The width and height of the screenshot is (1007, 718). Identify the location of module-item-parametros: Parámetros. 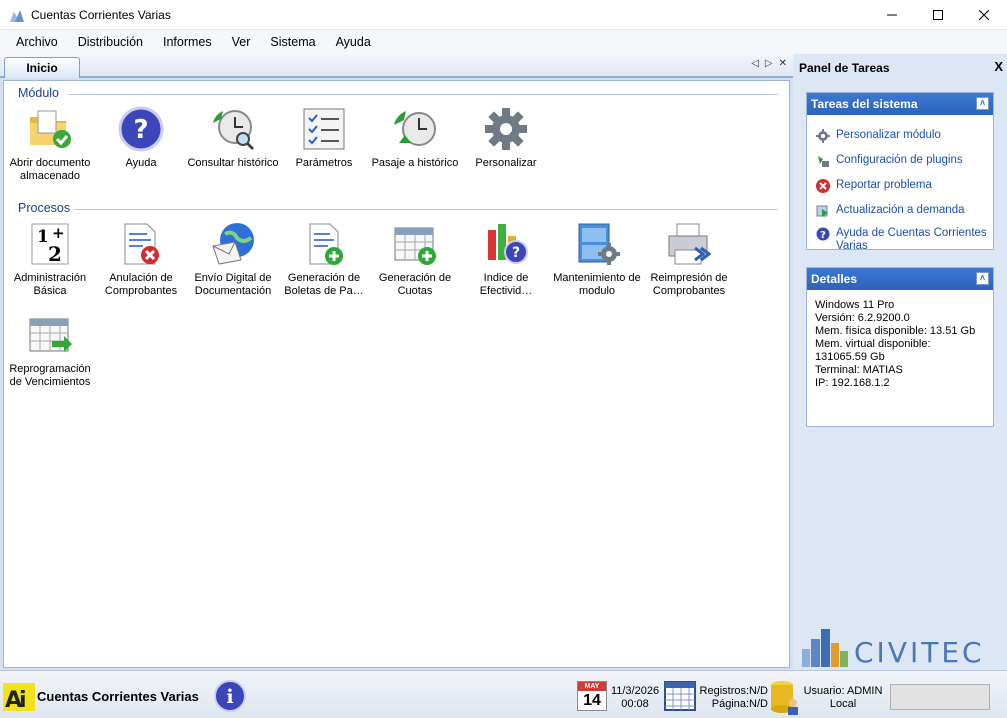
(324, 137).